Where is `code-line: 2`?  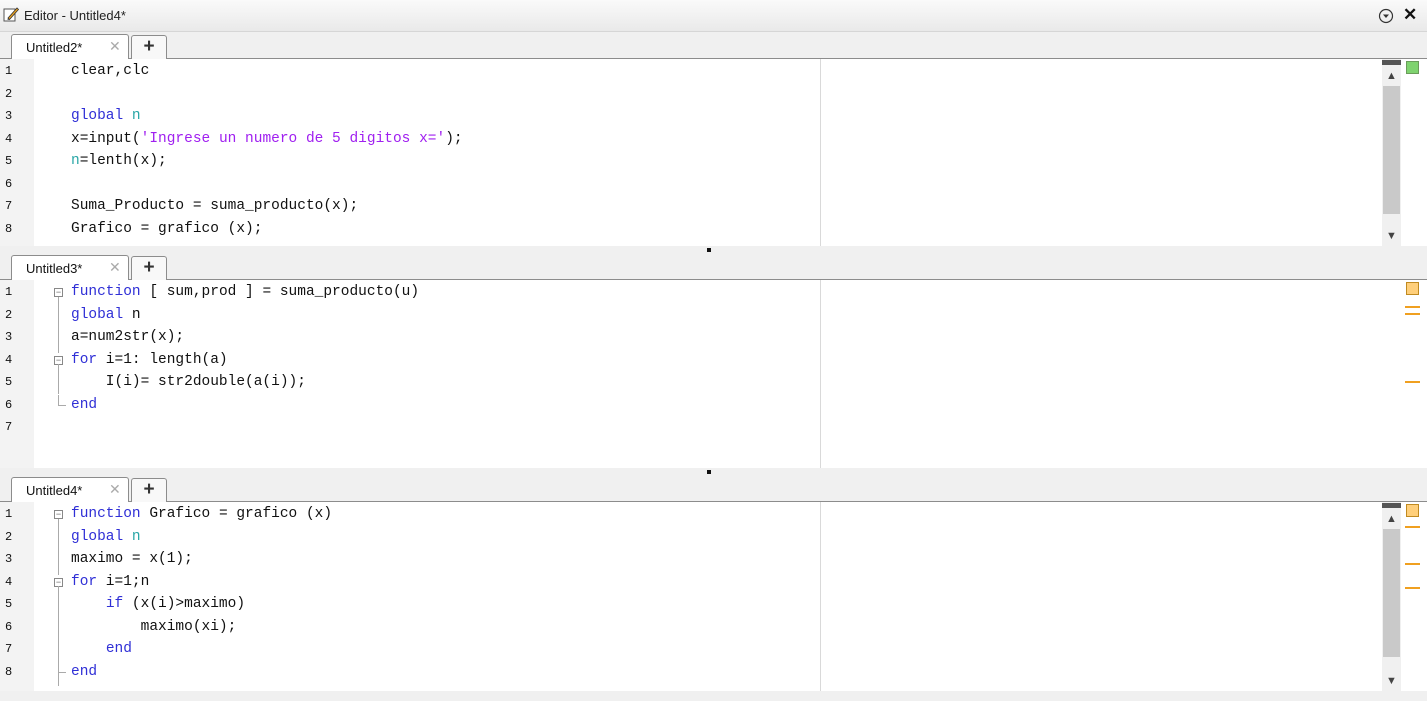 code-line: 2 is located at coordinates (690, 95).